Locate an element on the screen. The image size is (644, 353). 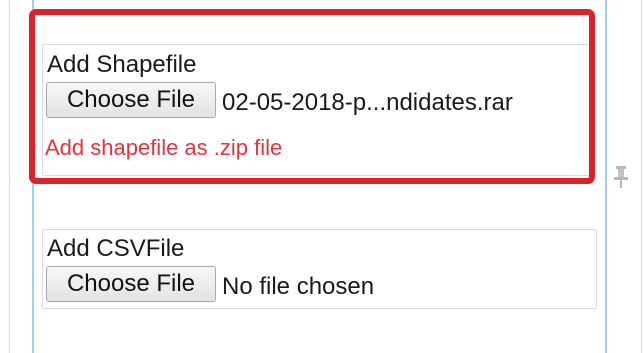
csvfile-label: Add CSVFile is located at coordinates (116, 248).